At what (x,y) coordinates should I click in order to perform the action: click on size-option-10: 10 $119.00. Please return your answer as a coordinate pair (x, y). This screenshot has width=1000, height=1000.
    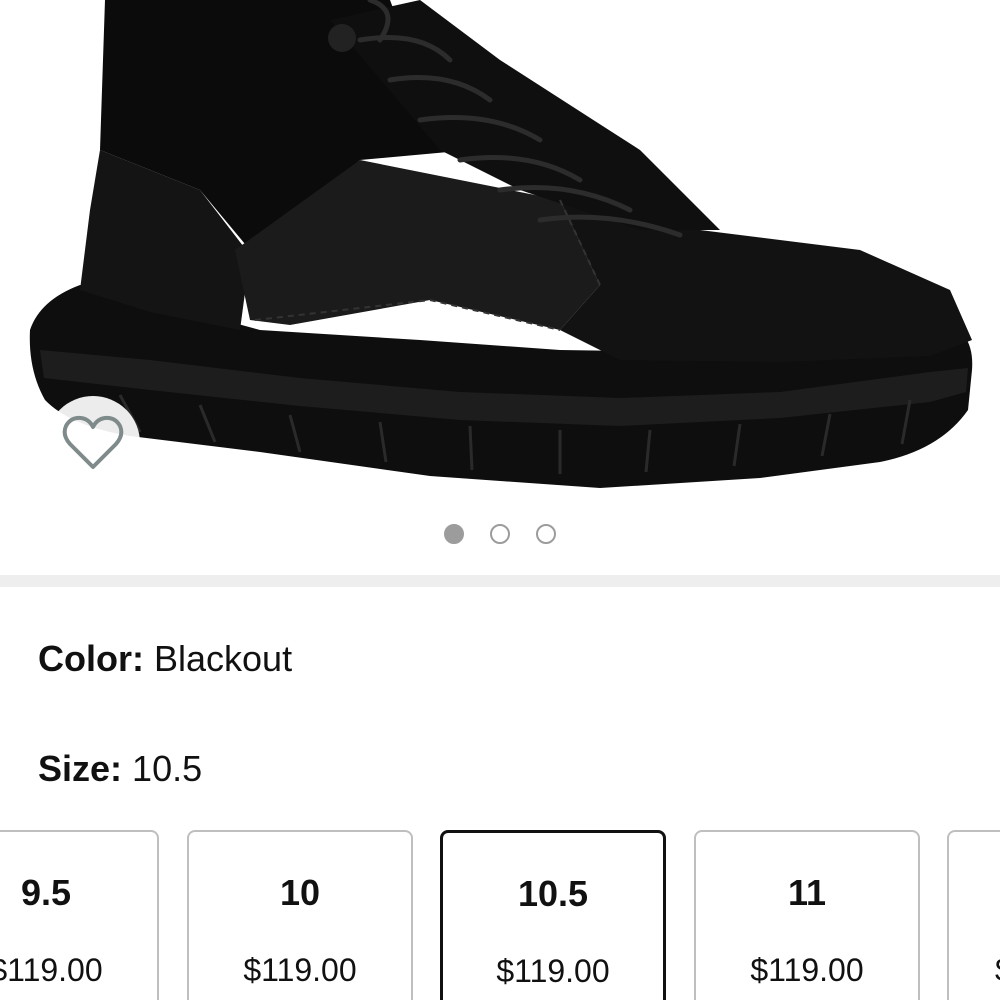
    Looking at the image, I should click on (300, 915).